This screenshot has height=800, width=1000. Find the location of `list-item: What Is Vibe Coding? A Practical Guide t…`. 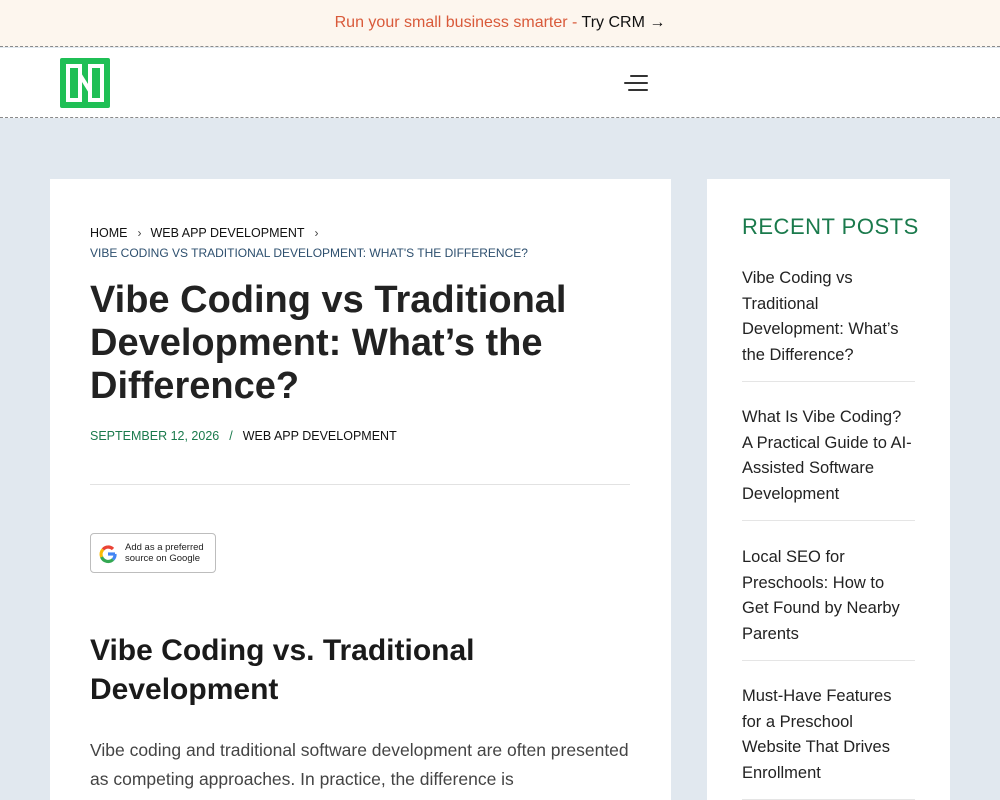

list-item: What Is Vibe Coding? A Practical Guide t… is located at coordinates (828, 451).